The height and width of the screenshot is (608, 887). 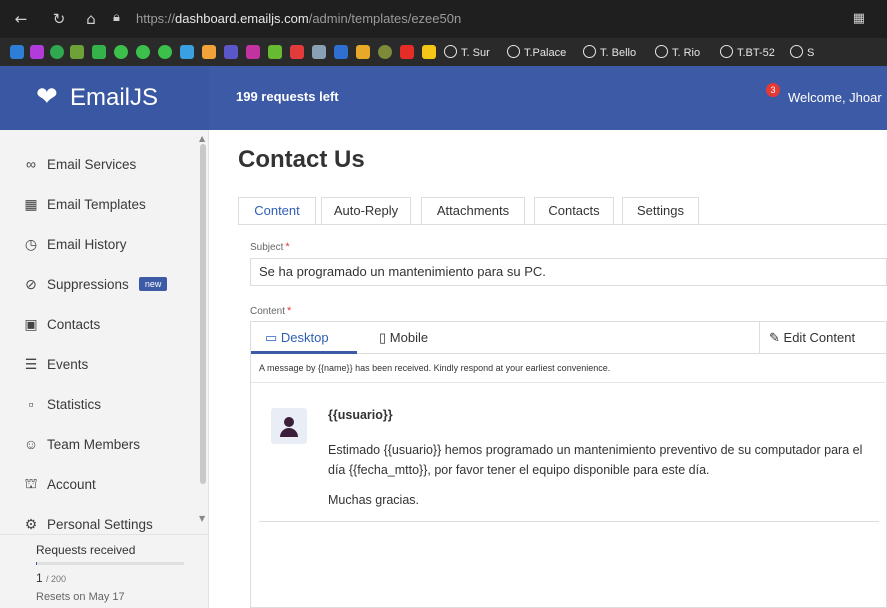 I want to click on block-icon: ⊘, so click(x=31, y=283).